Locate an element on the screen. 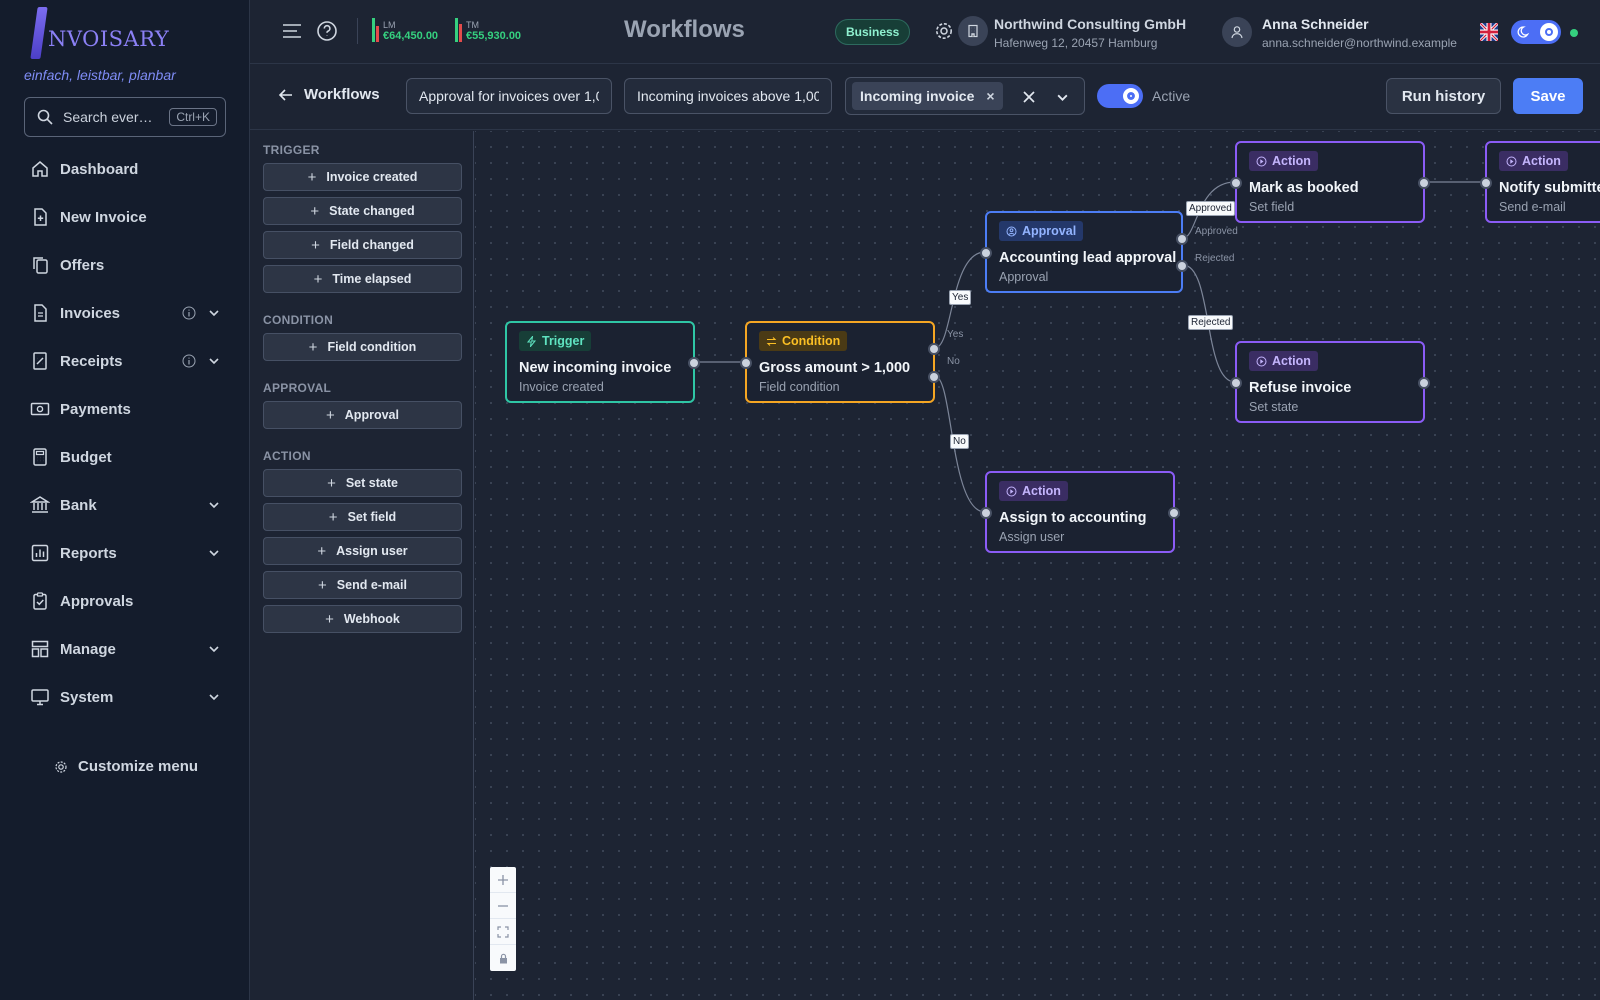 Image resolution: width=1600 pixels, height=1000 pixels. organization-avatar is located at coordinates (973, 31).